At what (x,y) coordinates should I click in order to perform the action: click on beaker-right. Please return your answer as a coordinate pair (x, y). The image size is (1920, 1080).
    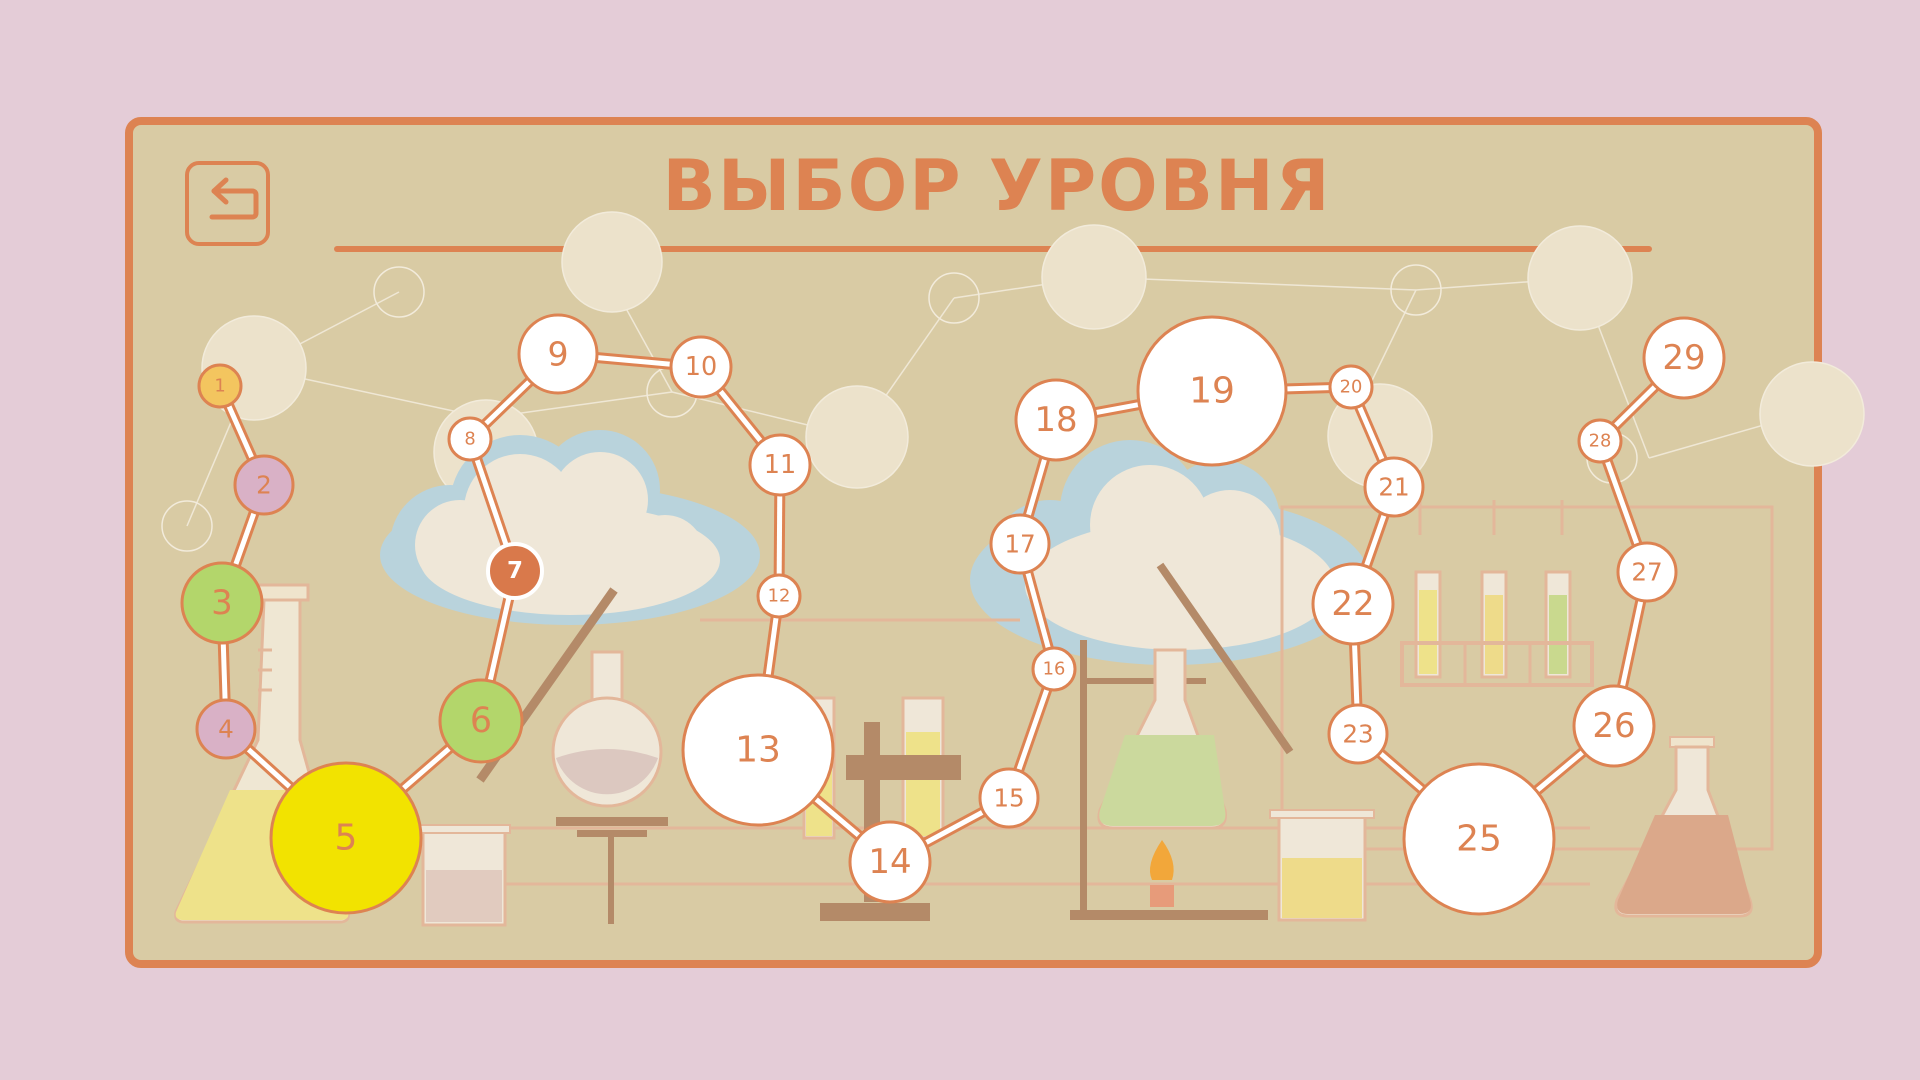
    Looking at the image, I should click on (1322, 865).